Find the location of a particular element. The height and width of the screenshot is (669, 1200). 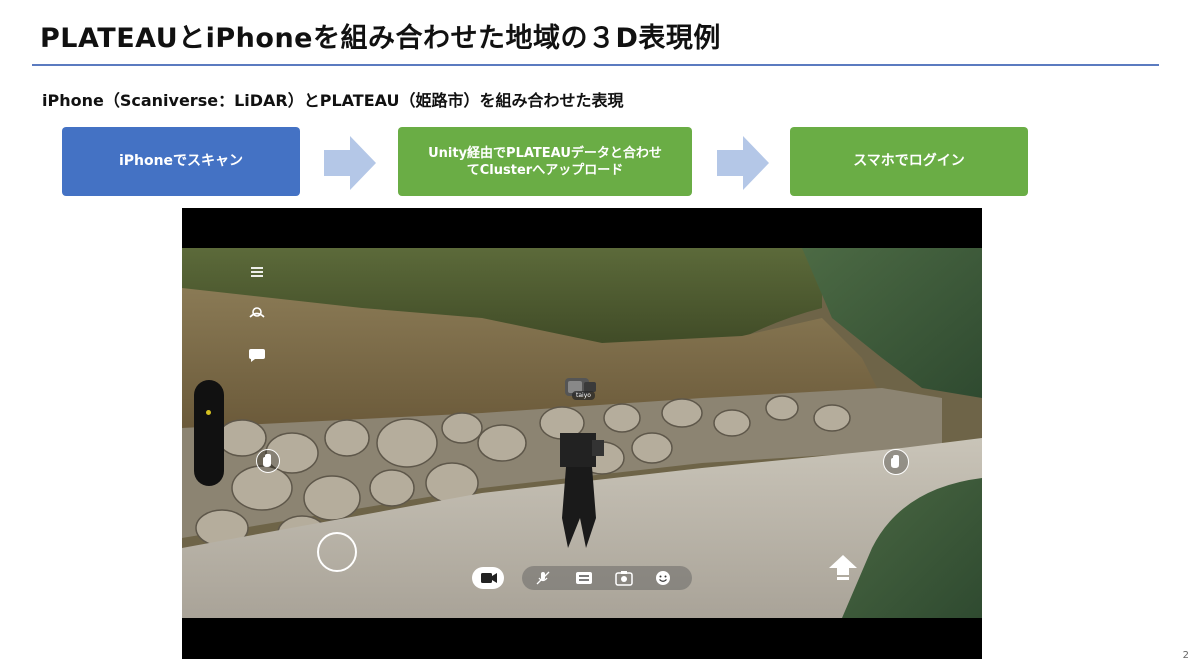

user-icon is located at coordinates (257, 314).